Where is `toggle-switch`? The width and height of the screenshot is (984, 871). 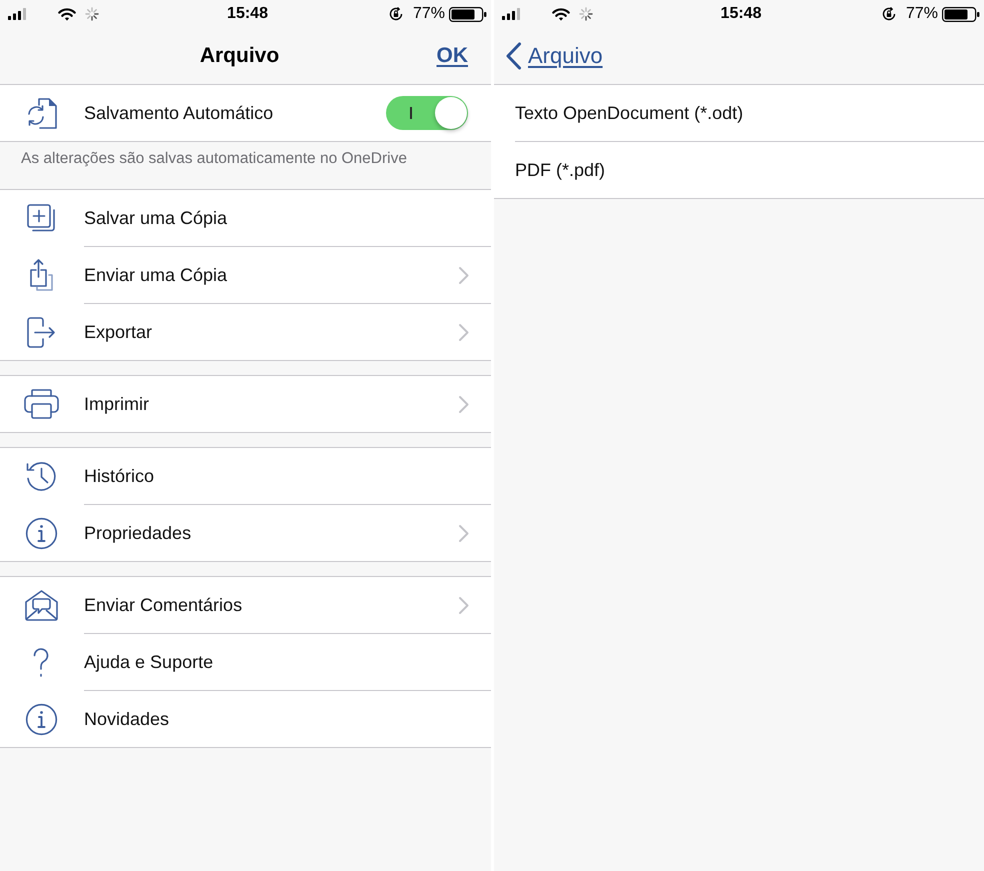
toggle-switch is located at coordinates (427, 113).